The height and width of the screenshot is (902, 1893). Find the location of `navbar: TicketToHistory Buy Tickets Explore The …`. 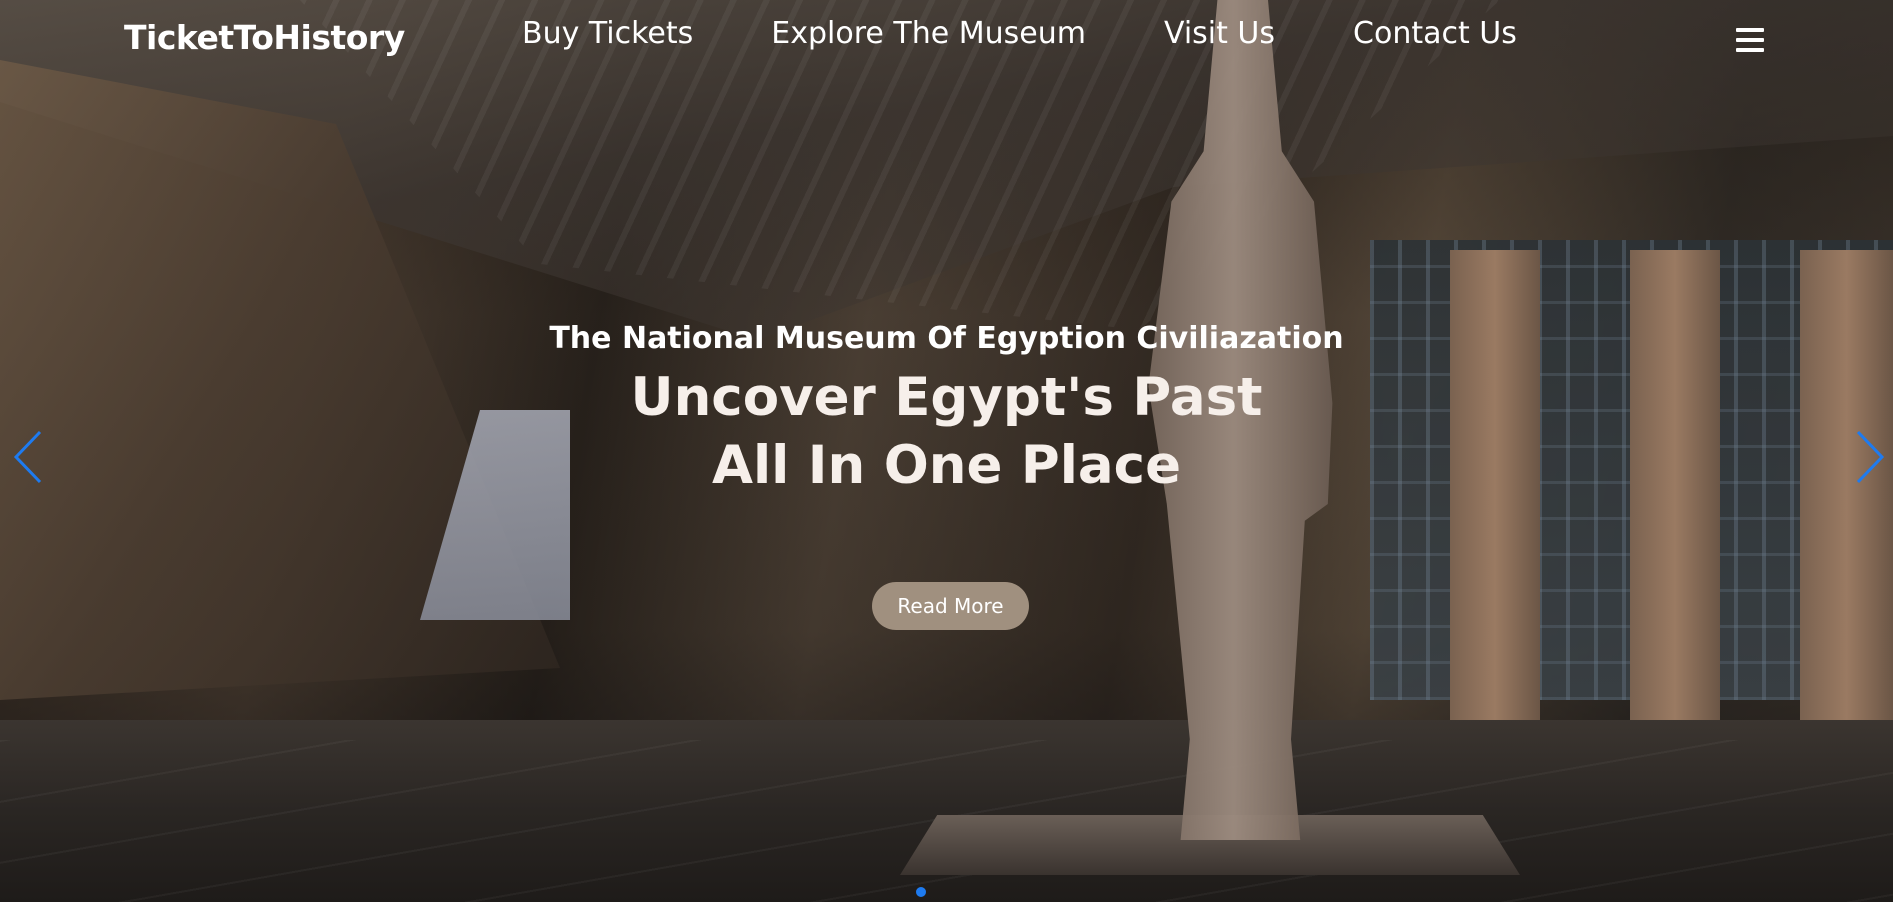

navbar: TicketToHistory Buy Tickets Explore The … is located at coordinates (946, 40).